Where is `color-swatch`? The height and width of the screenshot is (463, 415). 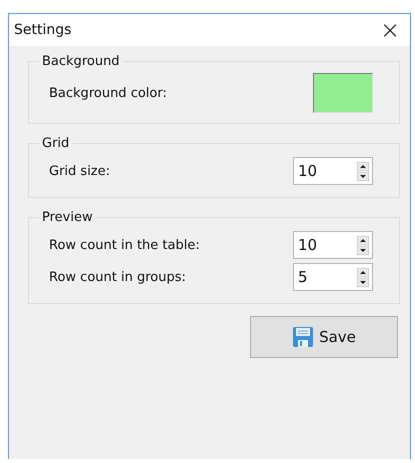 color-swatch is located at coordinates (343, 93).